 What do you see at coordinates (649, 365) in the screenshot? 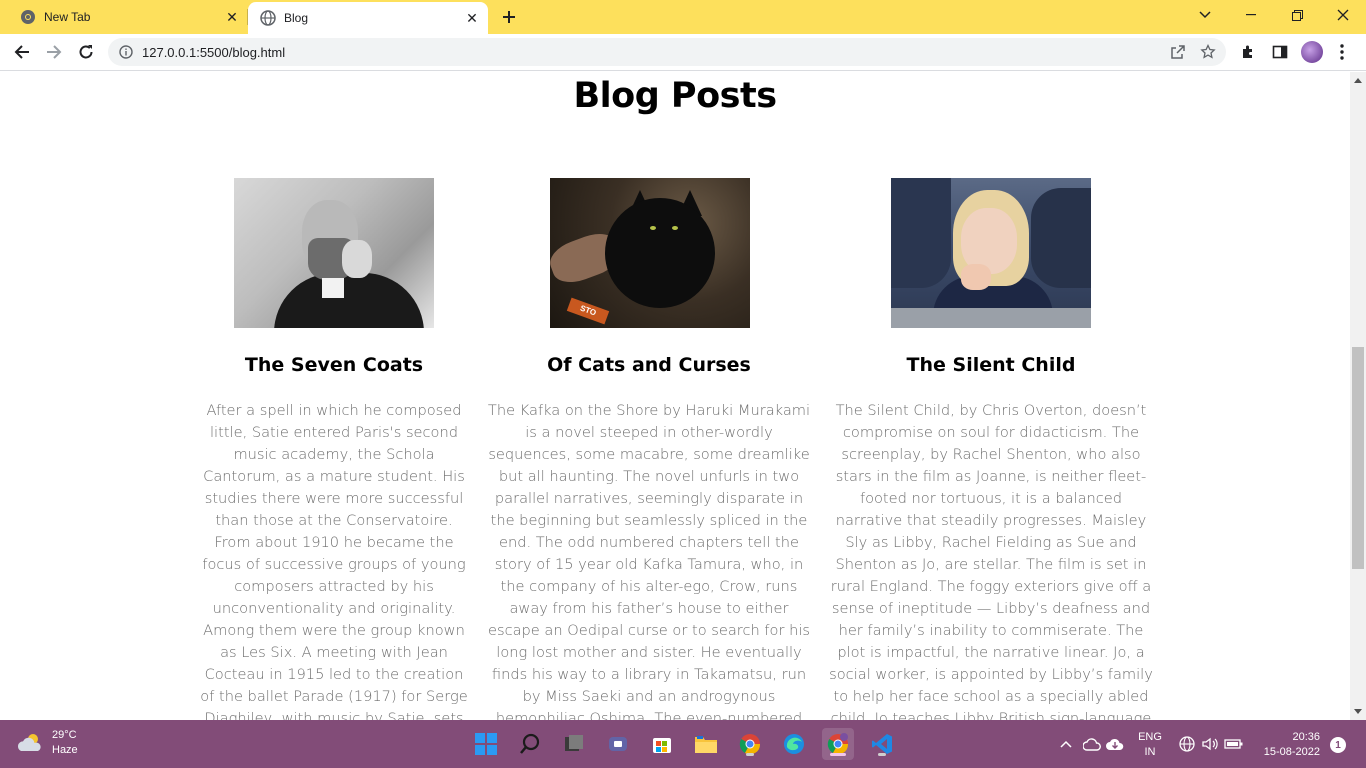
I see `post-title: Of Cats and Curses` at bounding box center [649, 365].